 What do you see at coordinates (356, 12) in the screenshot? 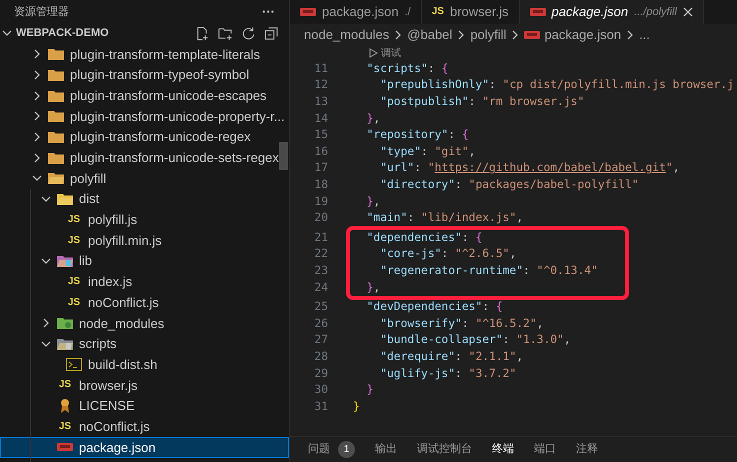
I see `editor-tab: package.json ./` at bounding box center [356, 12].